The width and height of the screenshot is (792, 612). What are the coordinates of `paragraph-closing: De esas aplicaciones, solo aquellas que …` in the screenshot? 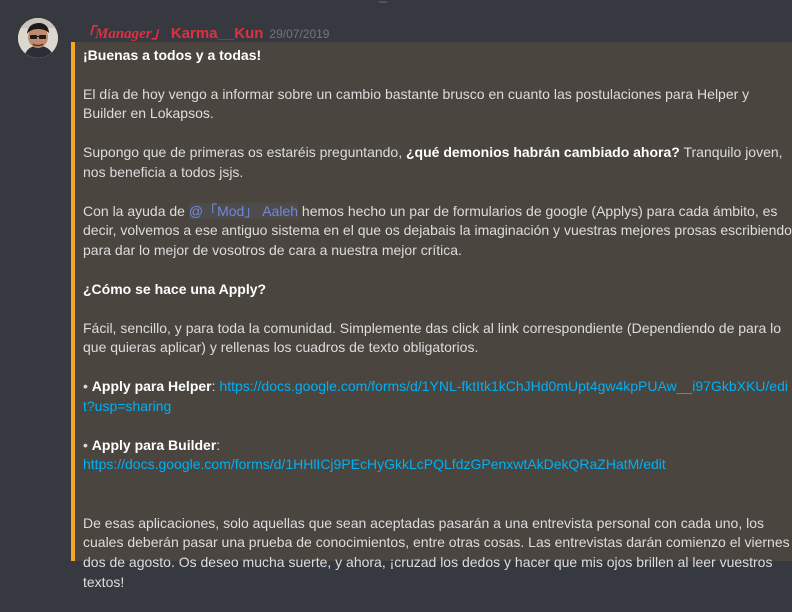 It's located at (436, 552).